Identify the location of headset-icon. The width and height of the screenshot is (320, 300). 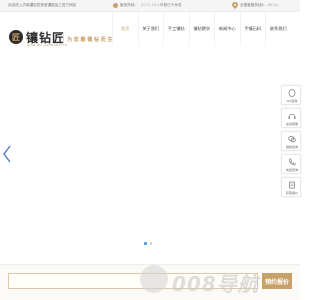
(292, 116).